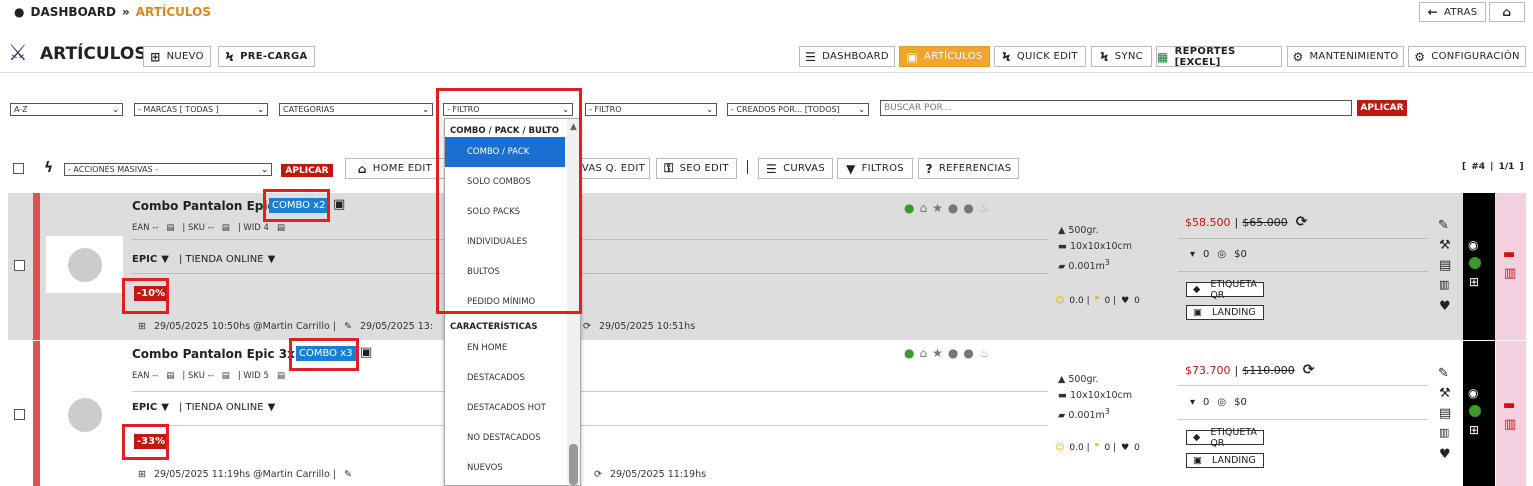 The width and height of the screenshot is (1533, 486). What do you see at coordinates (875, 168) in the screenshot?
I see `filtros-button: ▼ FILTROS` at bounding box center [875, 168].